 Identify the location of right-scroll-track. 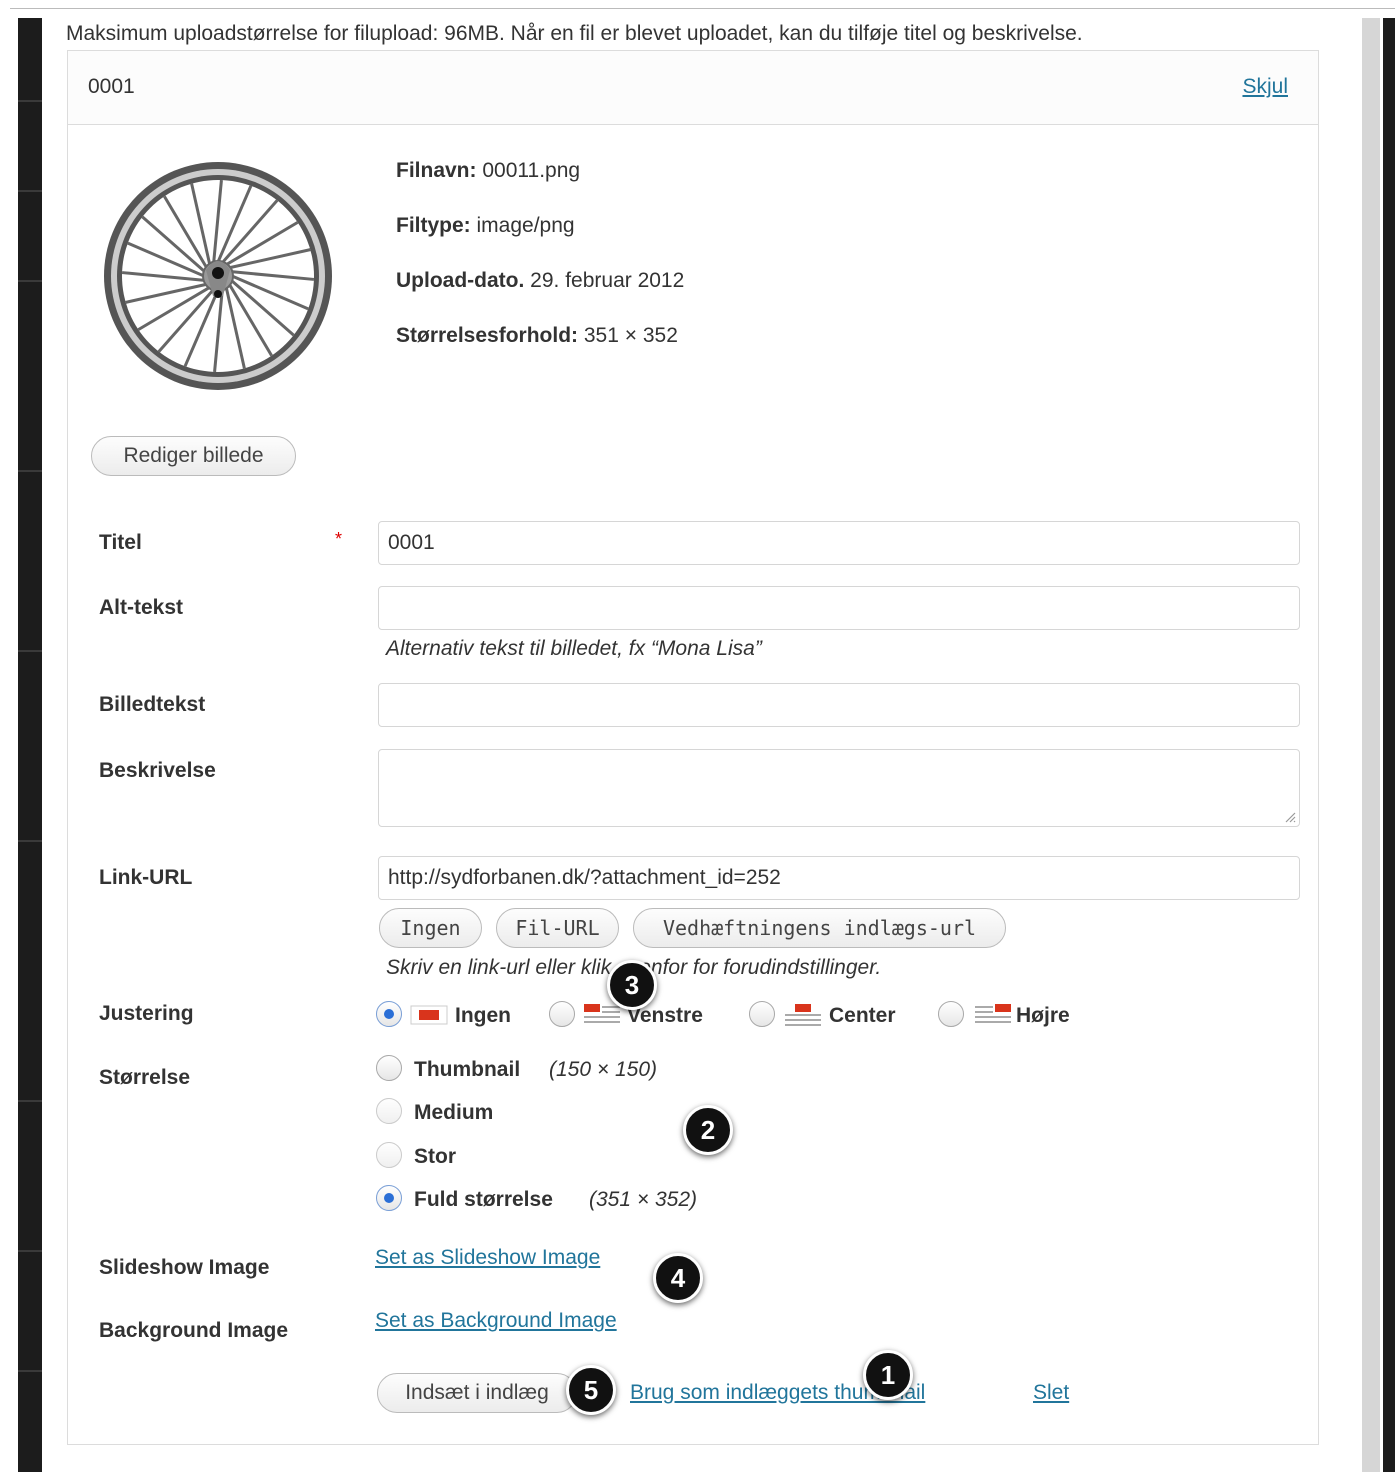
(1371, 745).